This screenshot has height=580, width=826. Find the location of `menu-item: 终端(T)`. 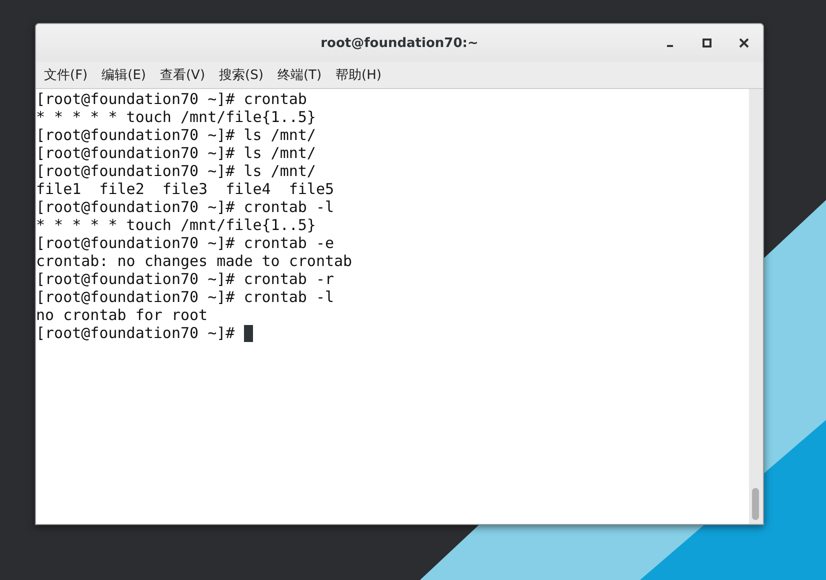

menu-item: 终端(T) is located at coordinates (299, 75).